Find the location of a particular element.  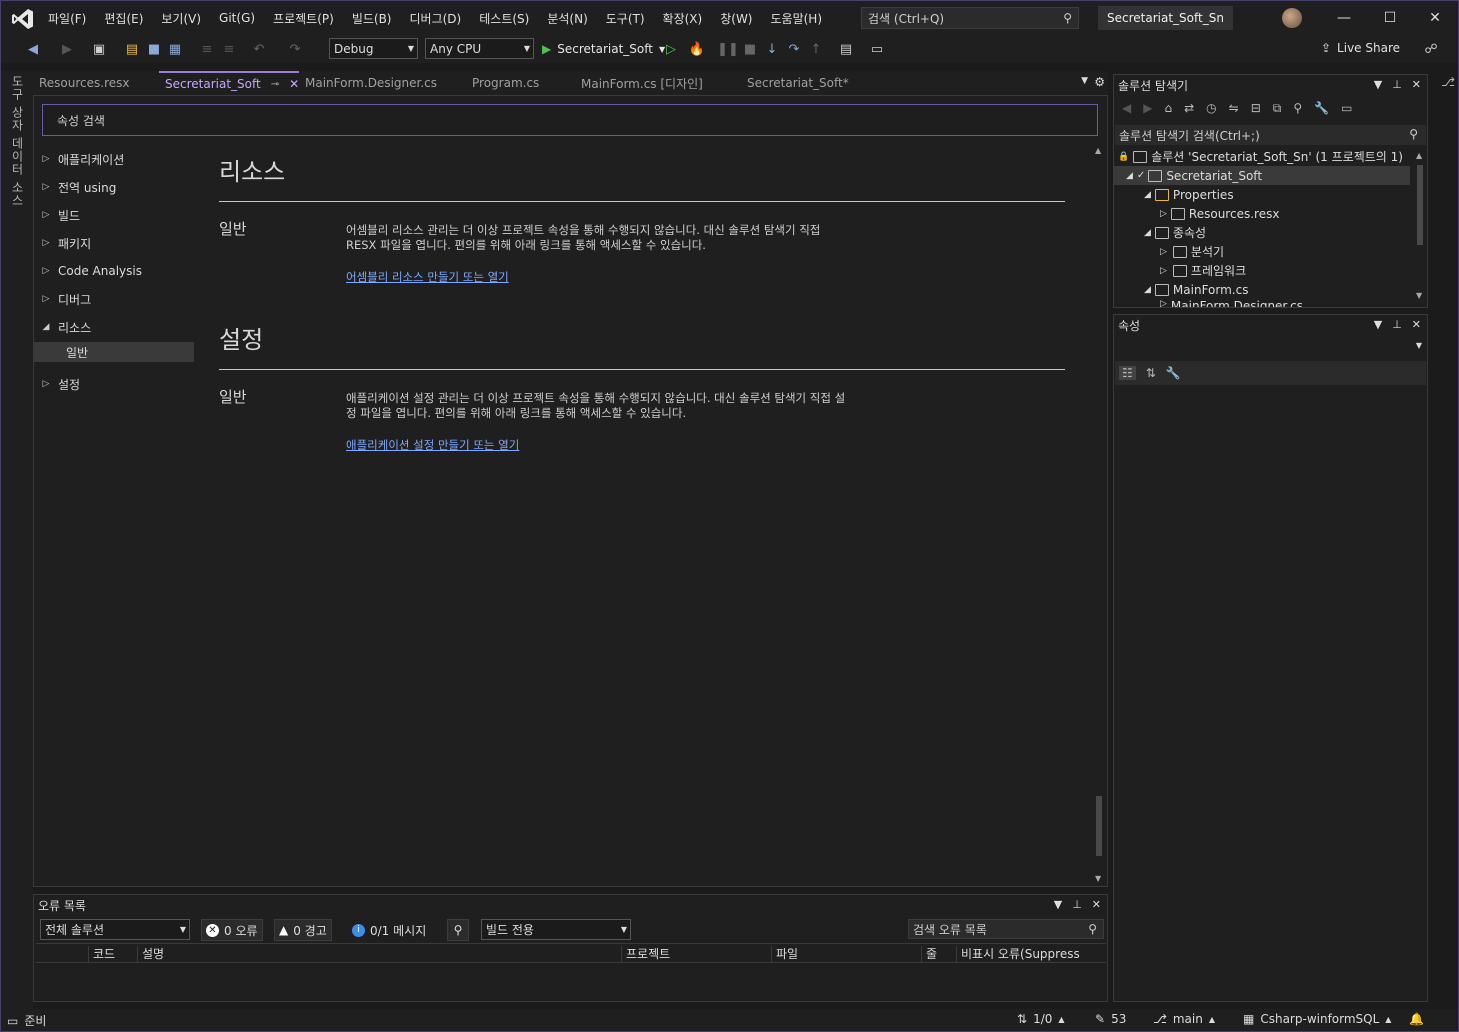

filter-button: ⚲ is located at coordinates (458, 930).